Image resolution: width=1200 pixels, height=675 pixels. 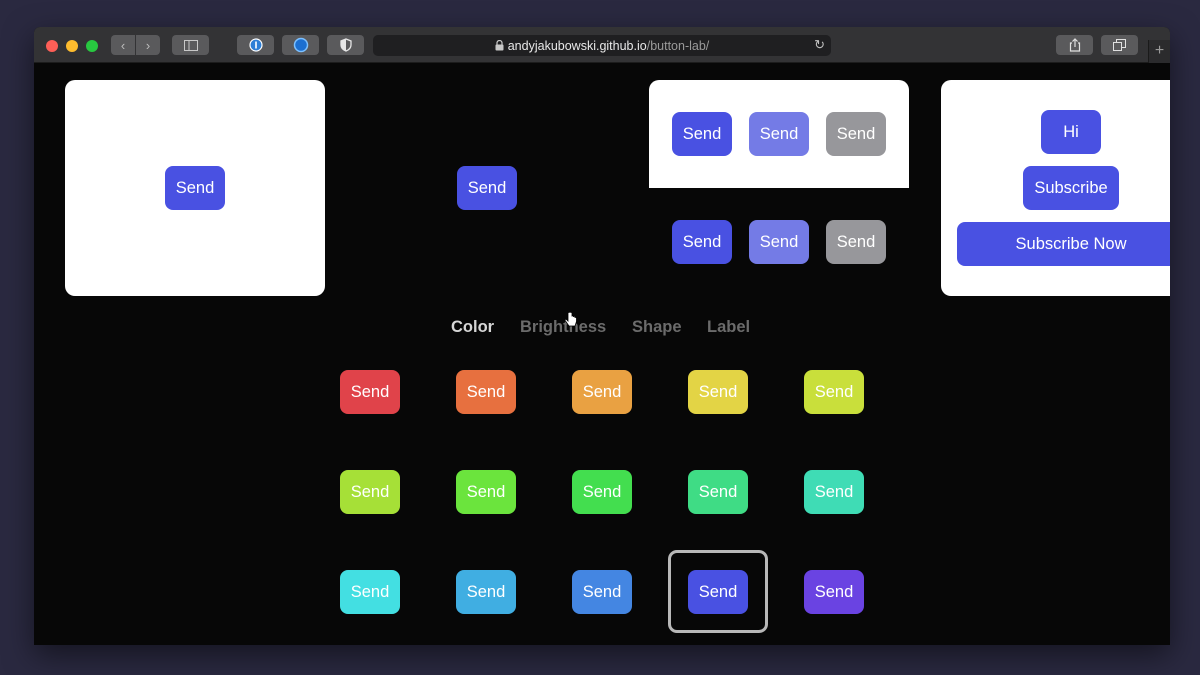 What do you see at coordinates (779, 242) in the screenshot?
I see `send-button-hover-dark: Send` at bounding box center [779, 242].